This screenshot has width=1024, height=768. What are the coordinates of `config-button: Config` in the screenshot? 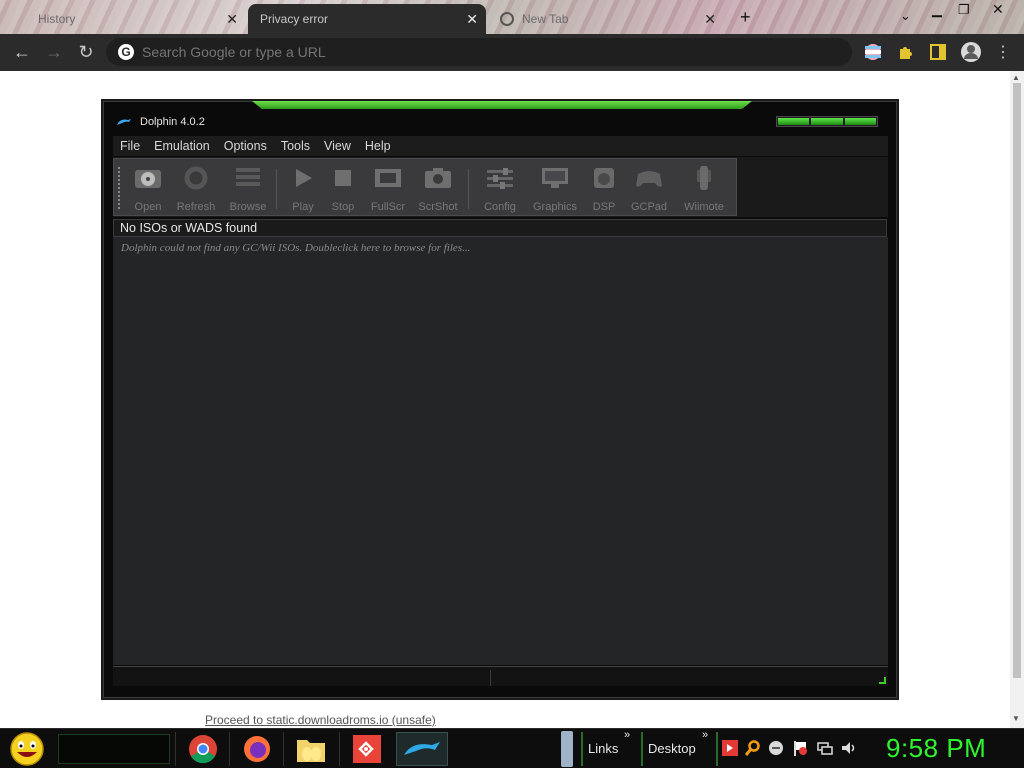 It's located at (500, 189).